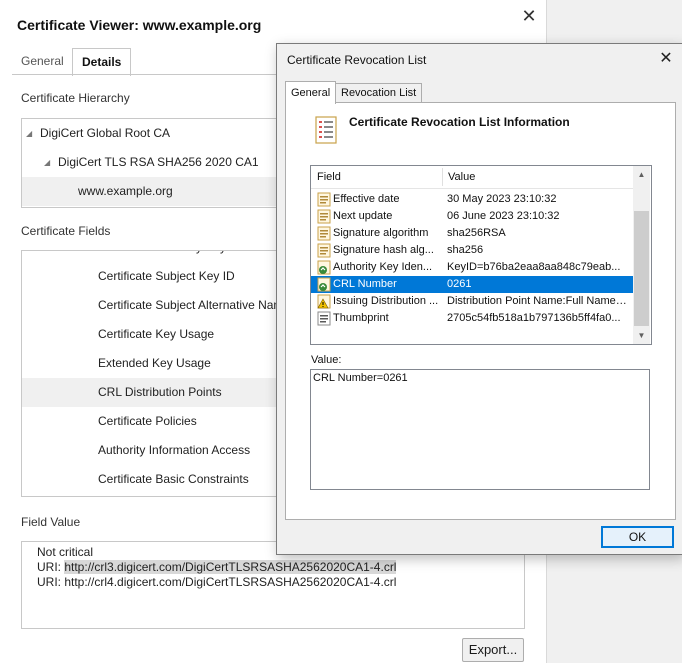 Image resolution: width=682 pixels, height=663 pixels. Describe the element at coordinates (150, 363) in the screenshot. I see `list-item: Extended Key Usage` at that location.